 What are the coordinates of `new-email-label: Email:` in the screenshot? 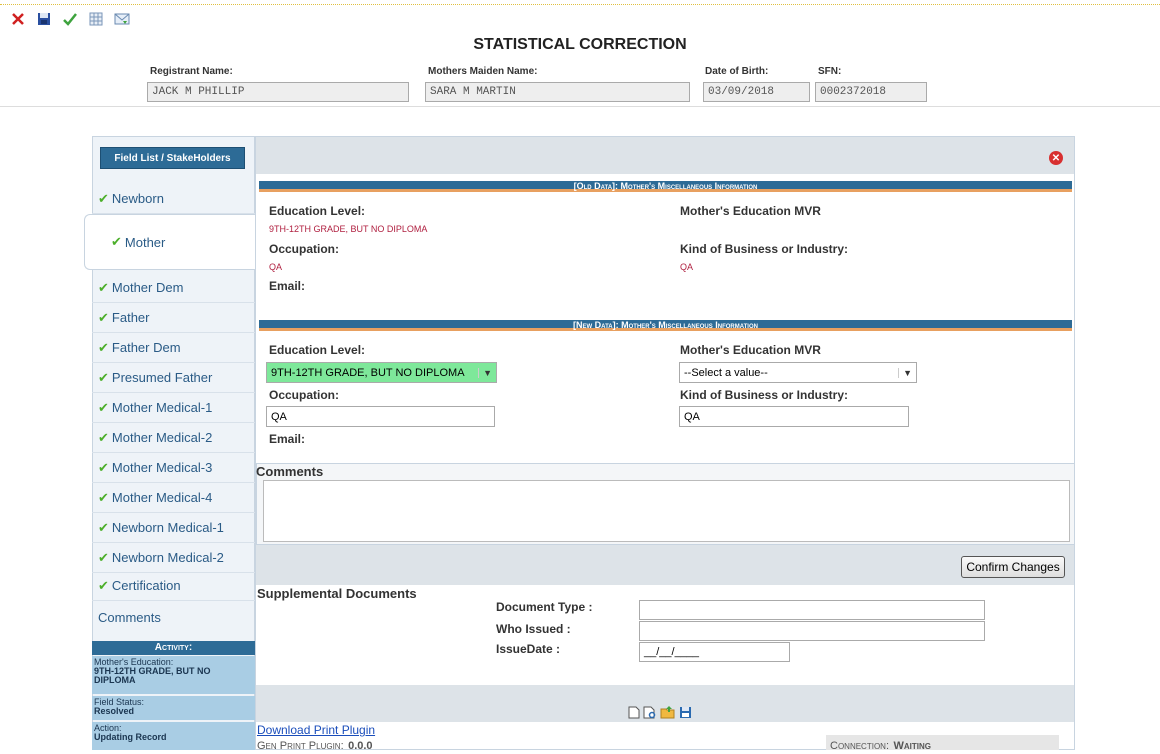 It's located at (287, 439).